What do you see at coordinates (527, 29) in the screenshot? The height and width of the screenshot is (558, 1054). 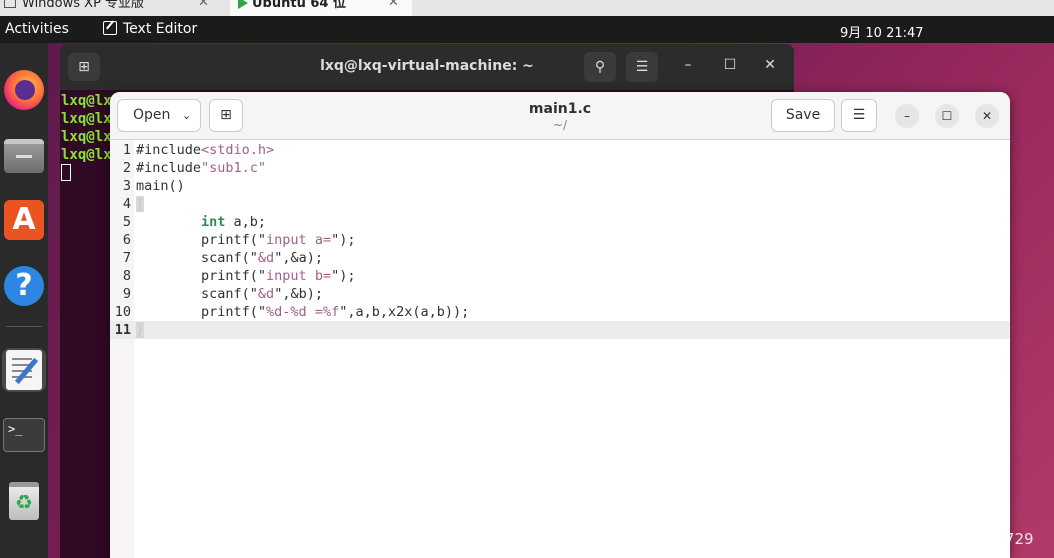 I see `top-bar: Activities Text Editor 9月 10 21:47` at bounding box center [527, 29].